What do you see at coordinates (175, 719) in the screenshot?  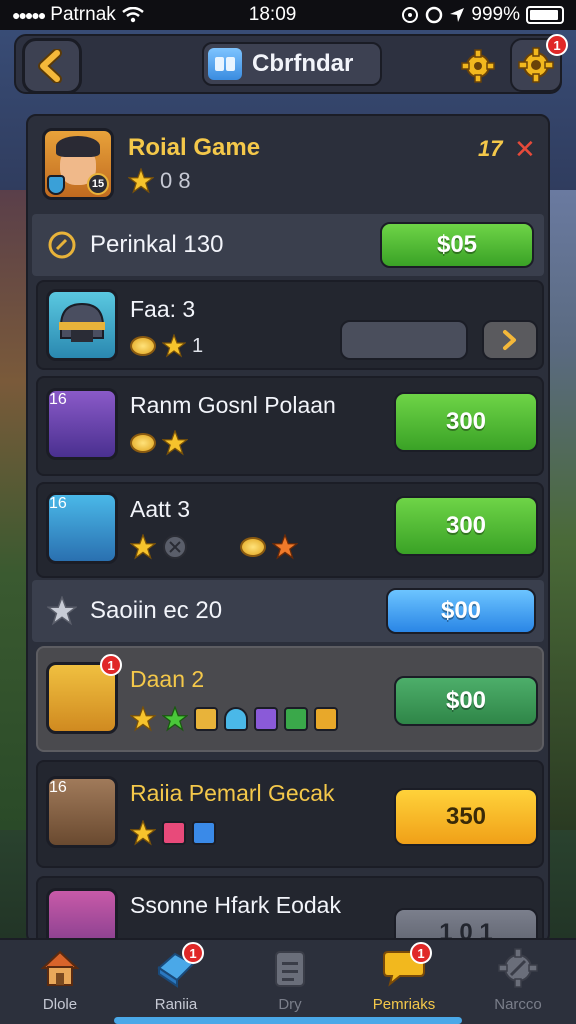 I see `green-star-icon` at bounding box center [175, 719].